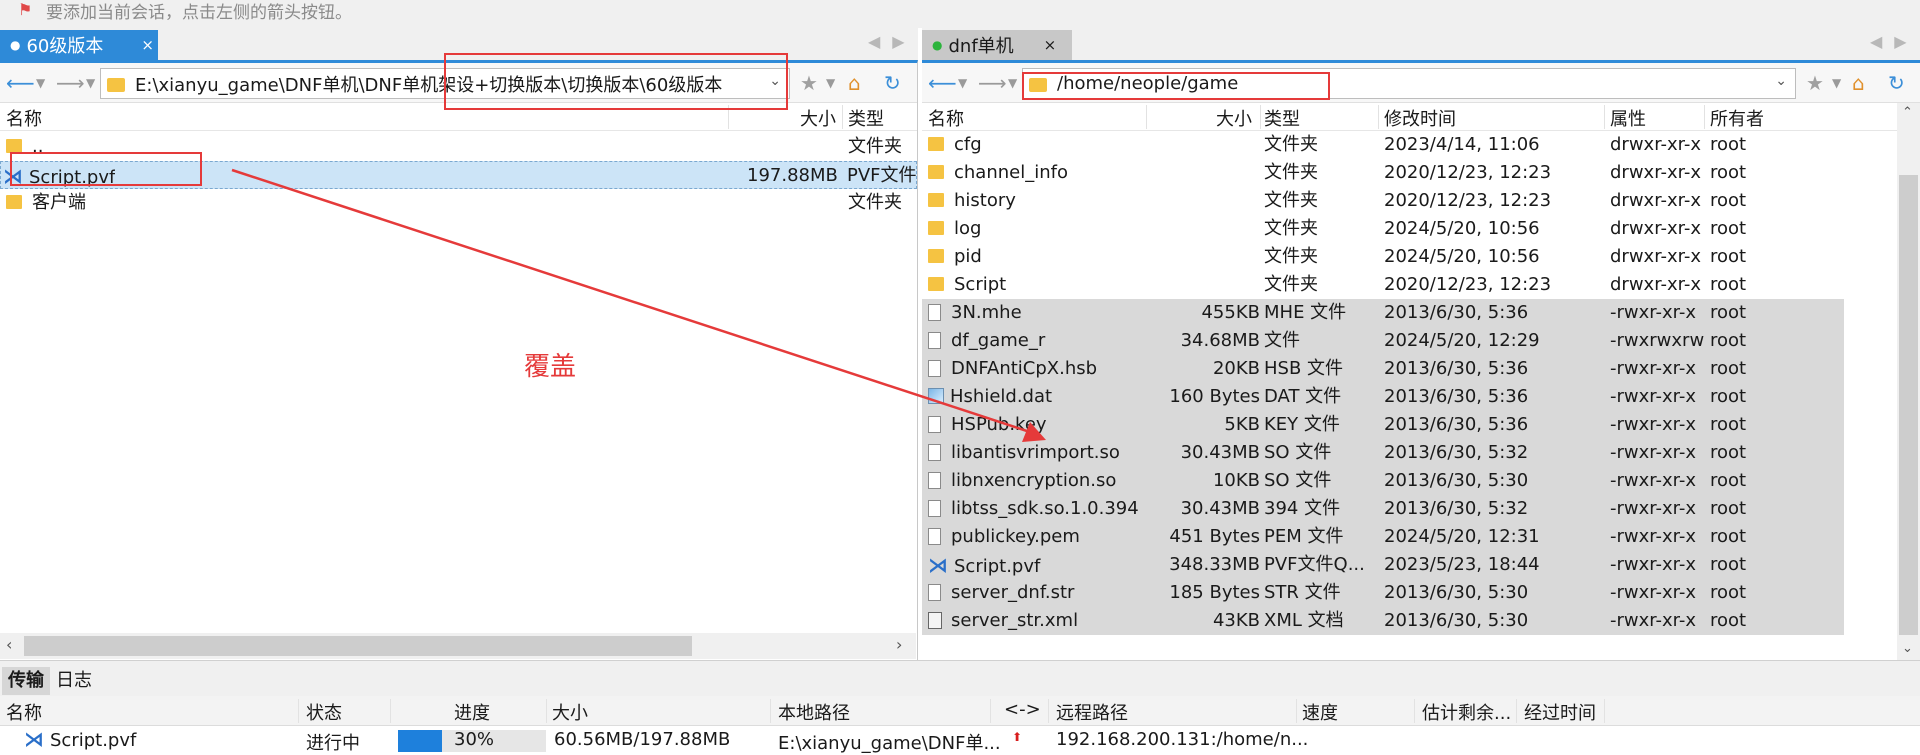  What do you see at coordinates (324, 711) in the screenshot?
I see `column-header-status: 状态` at bounding box center [324, 711].